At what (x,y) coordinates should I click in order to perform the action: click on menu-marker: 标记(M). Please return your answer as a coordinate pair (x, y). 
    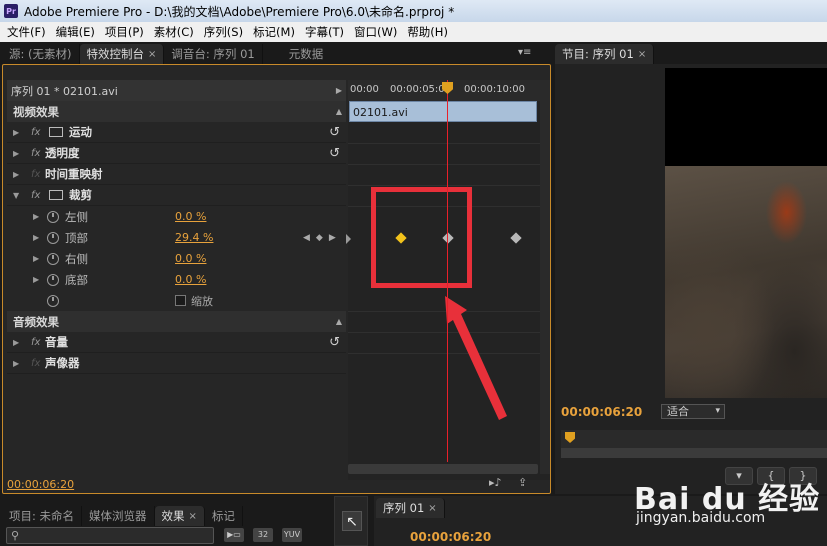
    Looking at the image, I should click on (274, 32).